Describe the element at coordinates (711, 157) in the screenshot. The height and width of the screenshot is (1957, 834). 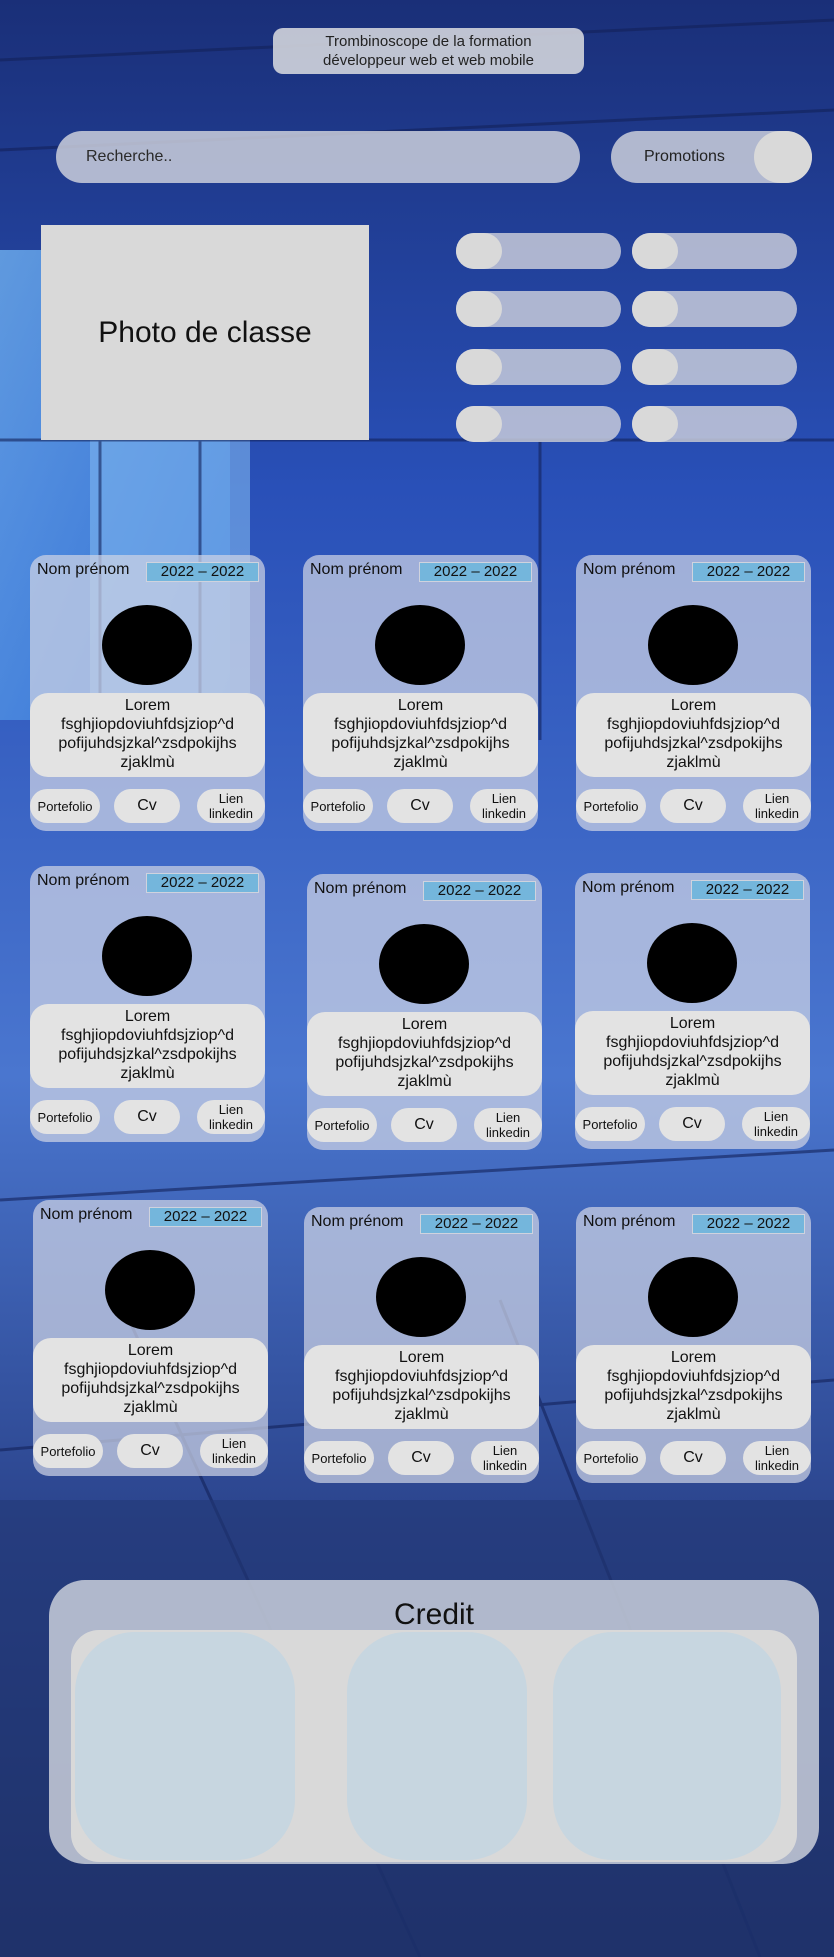
I see `promotions-toggle: Promotions` at that location.